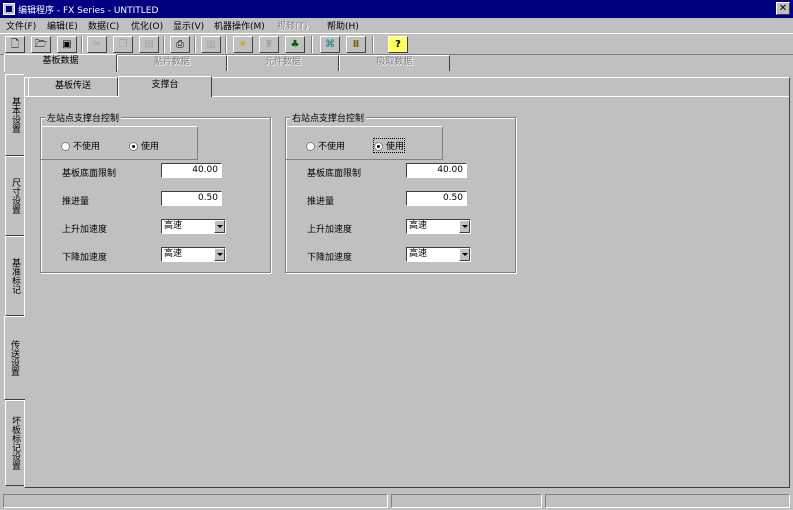 Image resolution: width=793 pixels, height=510 pixels. I want to click on paste-icon: ▤, so click(149, 44).